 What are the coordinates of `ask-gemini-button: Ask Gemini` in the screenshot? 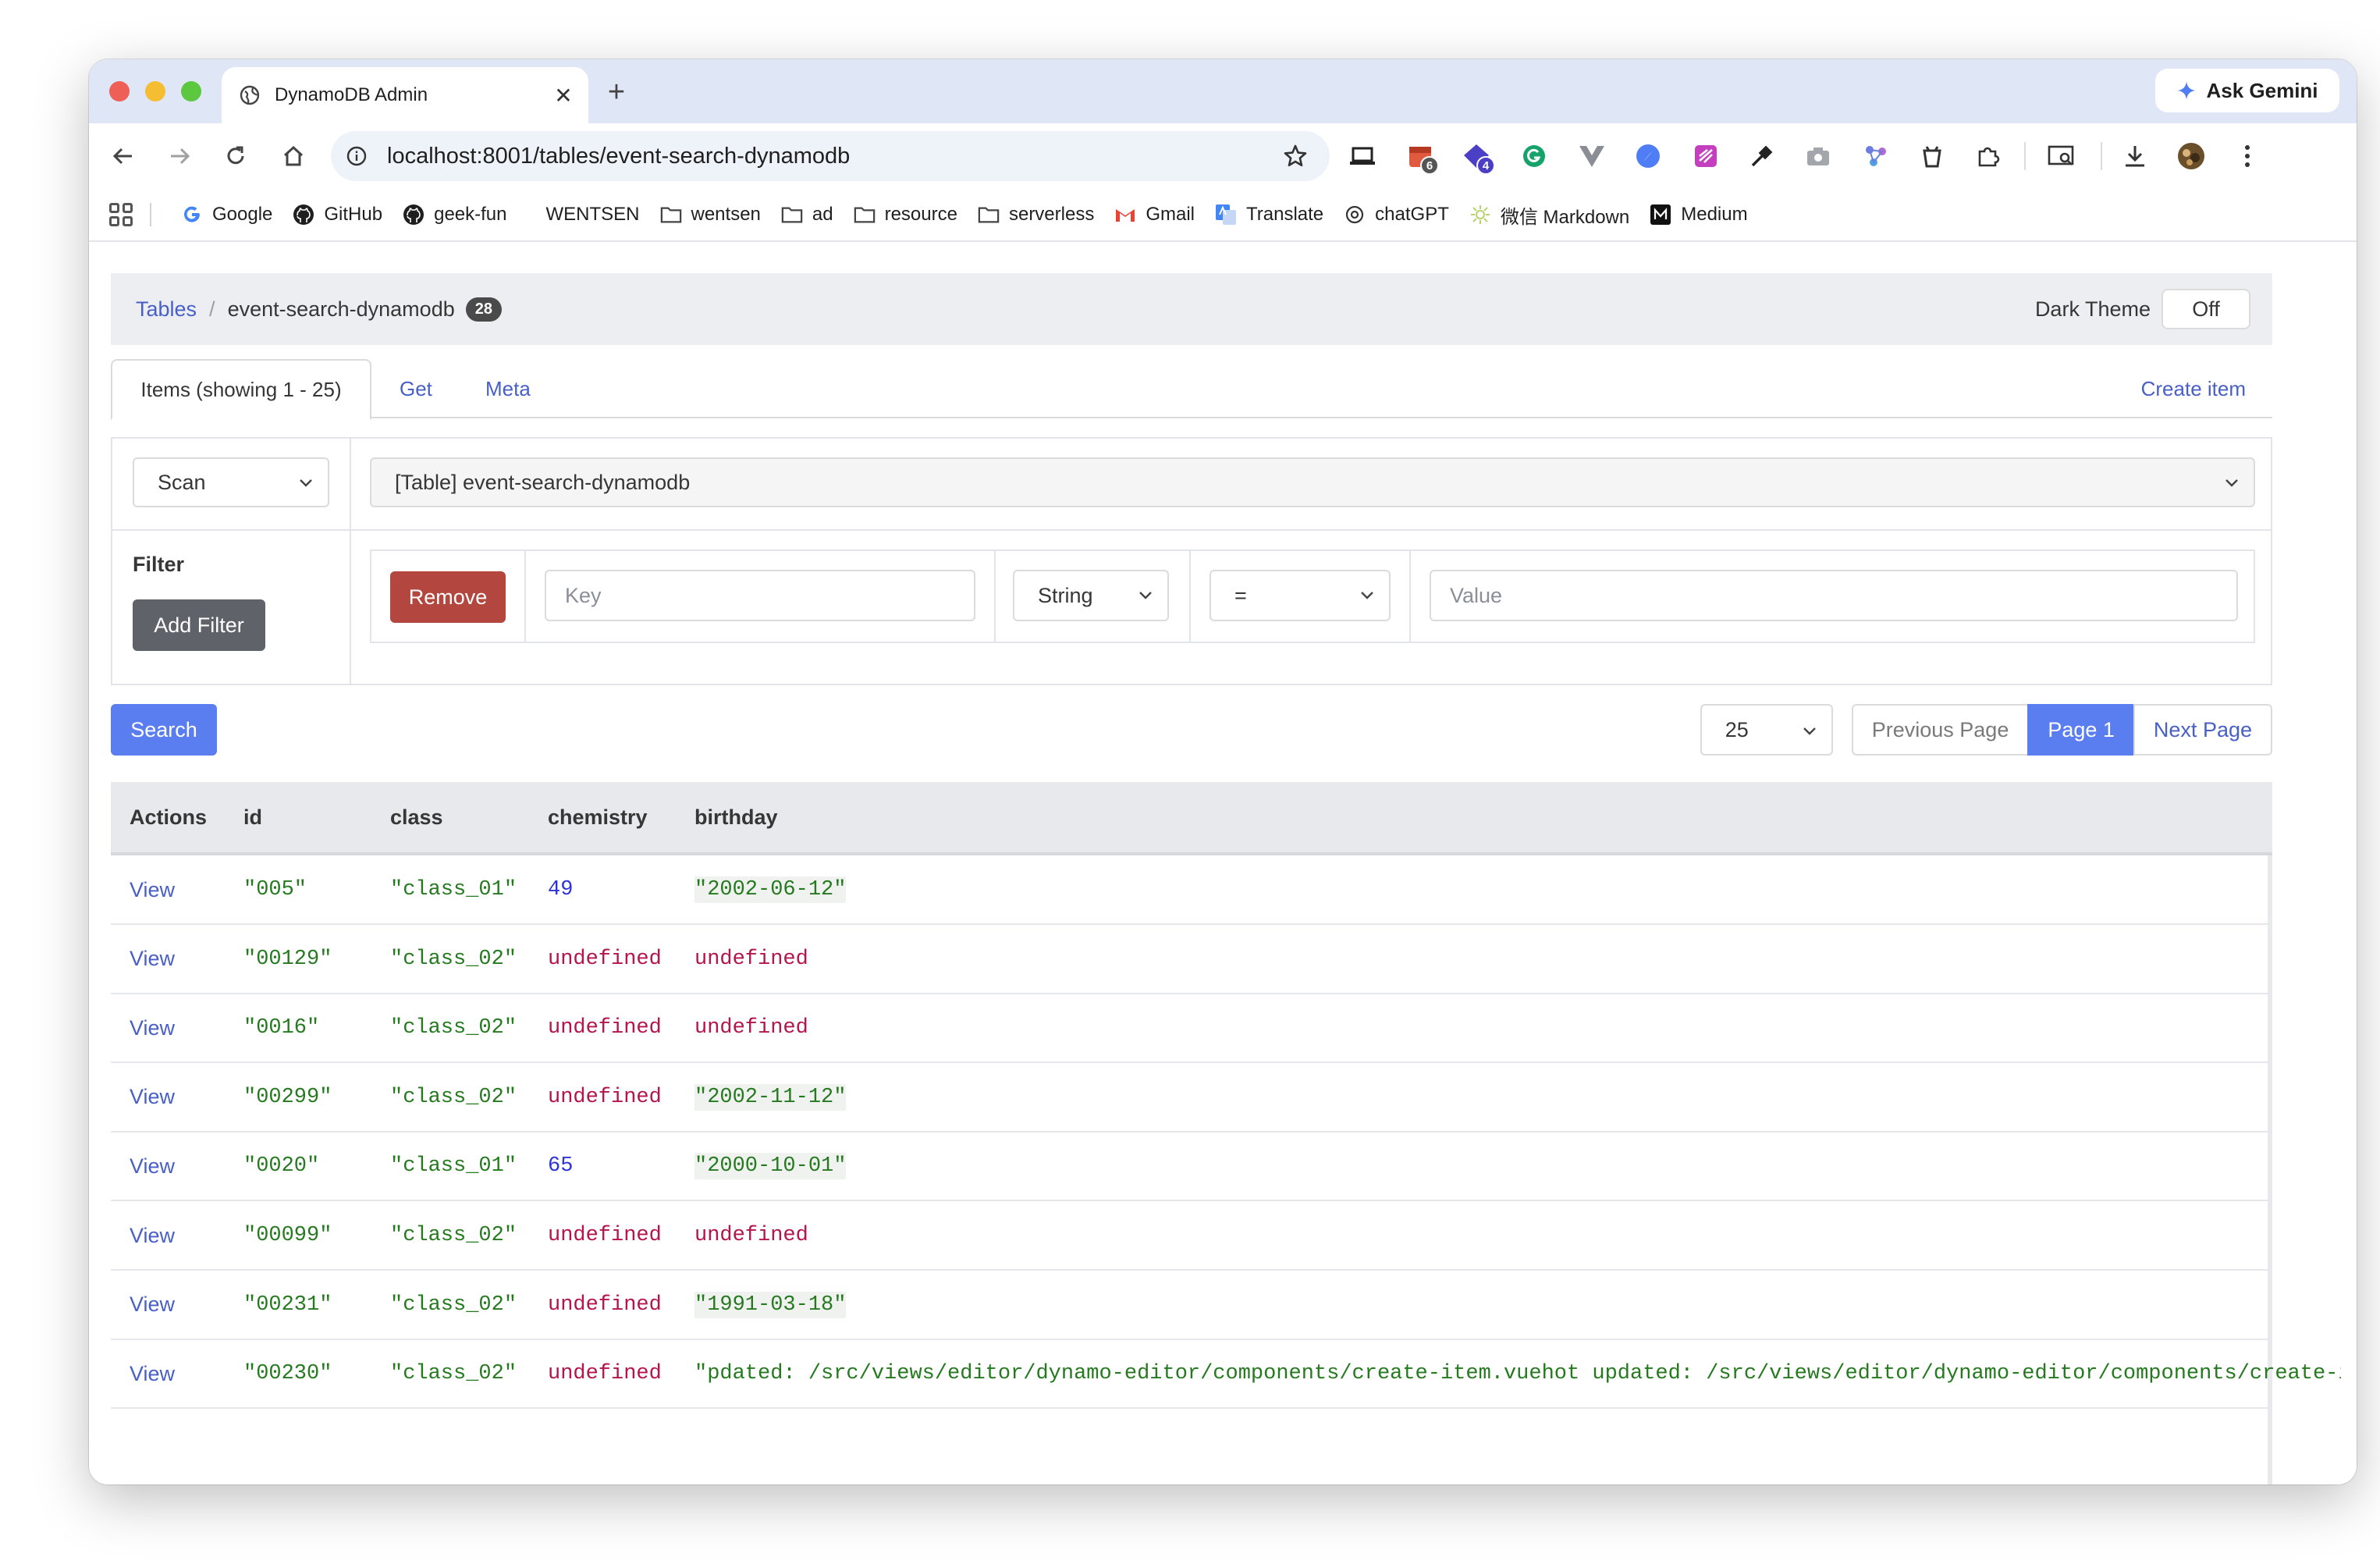 It's located at (2247, 90).